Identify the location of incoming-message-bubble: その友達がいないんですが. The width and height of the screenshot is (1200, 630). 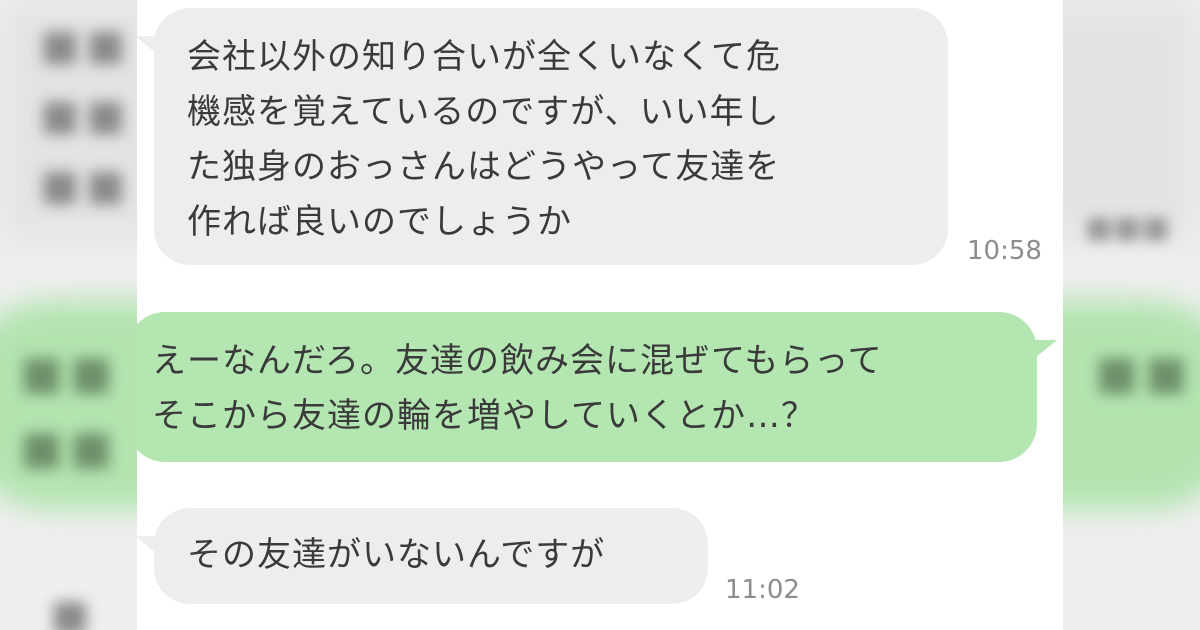
(431, 556).